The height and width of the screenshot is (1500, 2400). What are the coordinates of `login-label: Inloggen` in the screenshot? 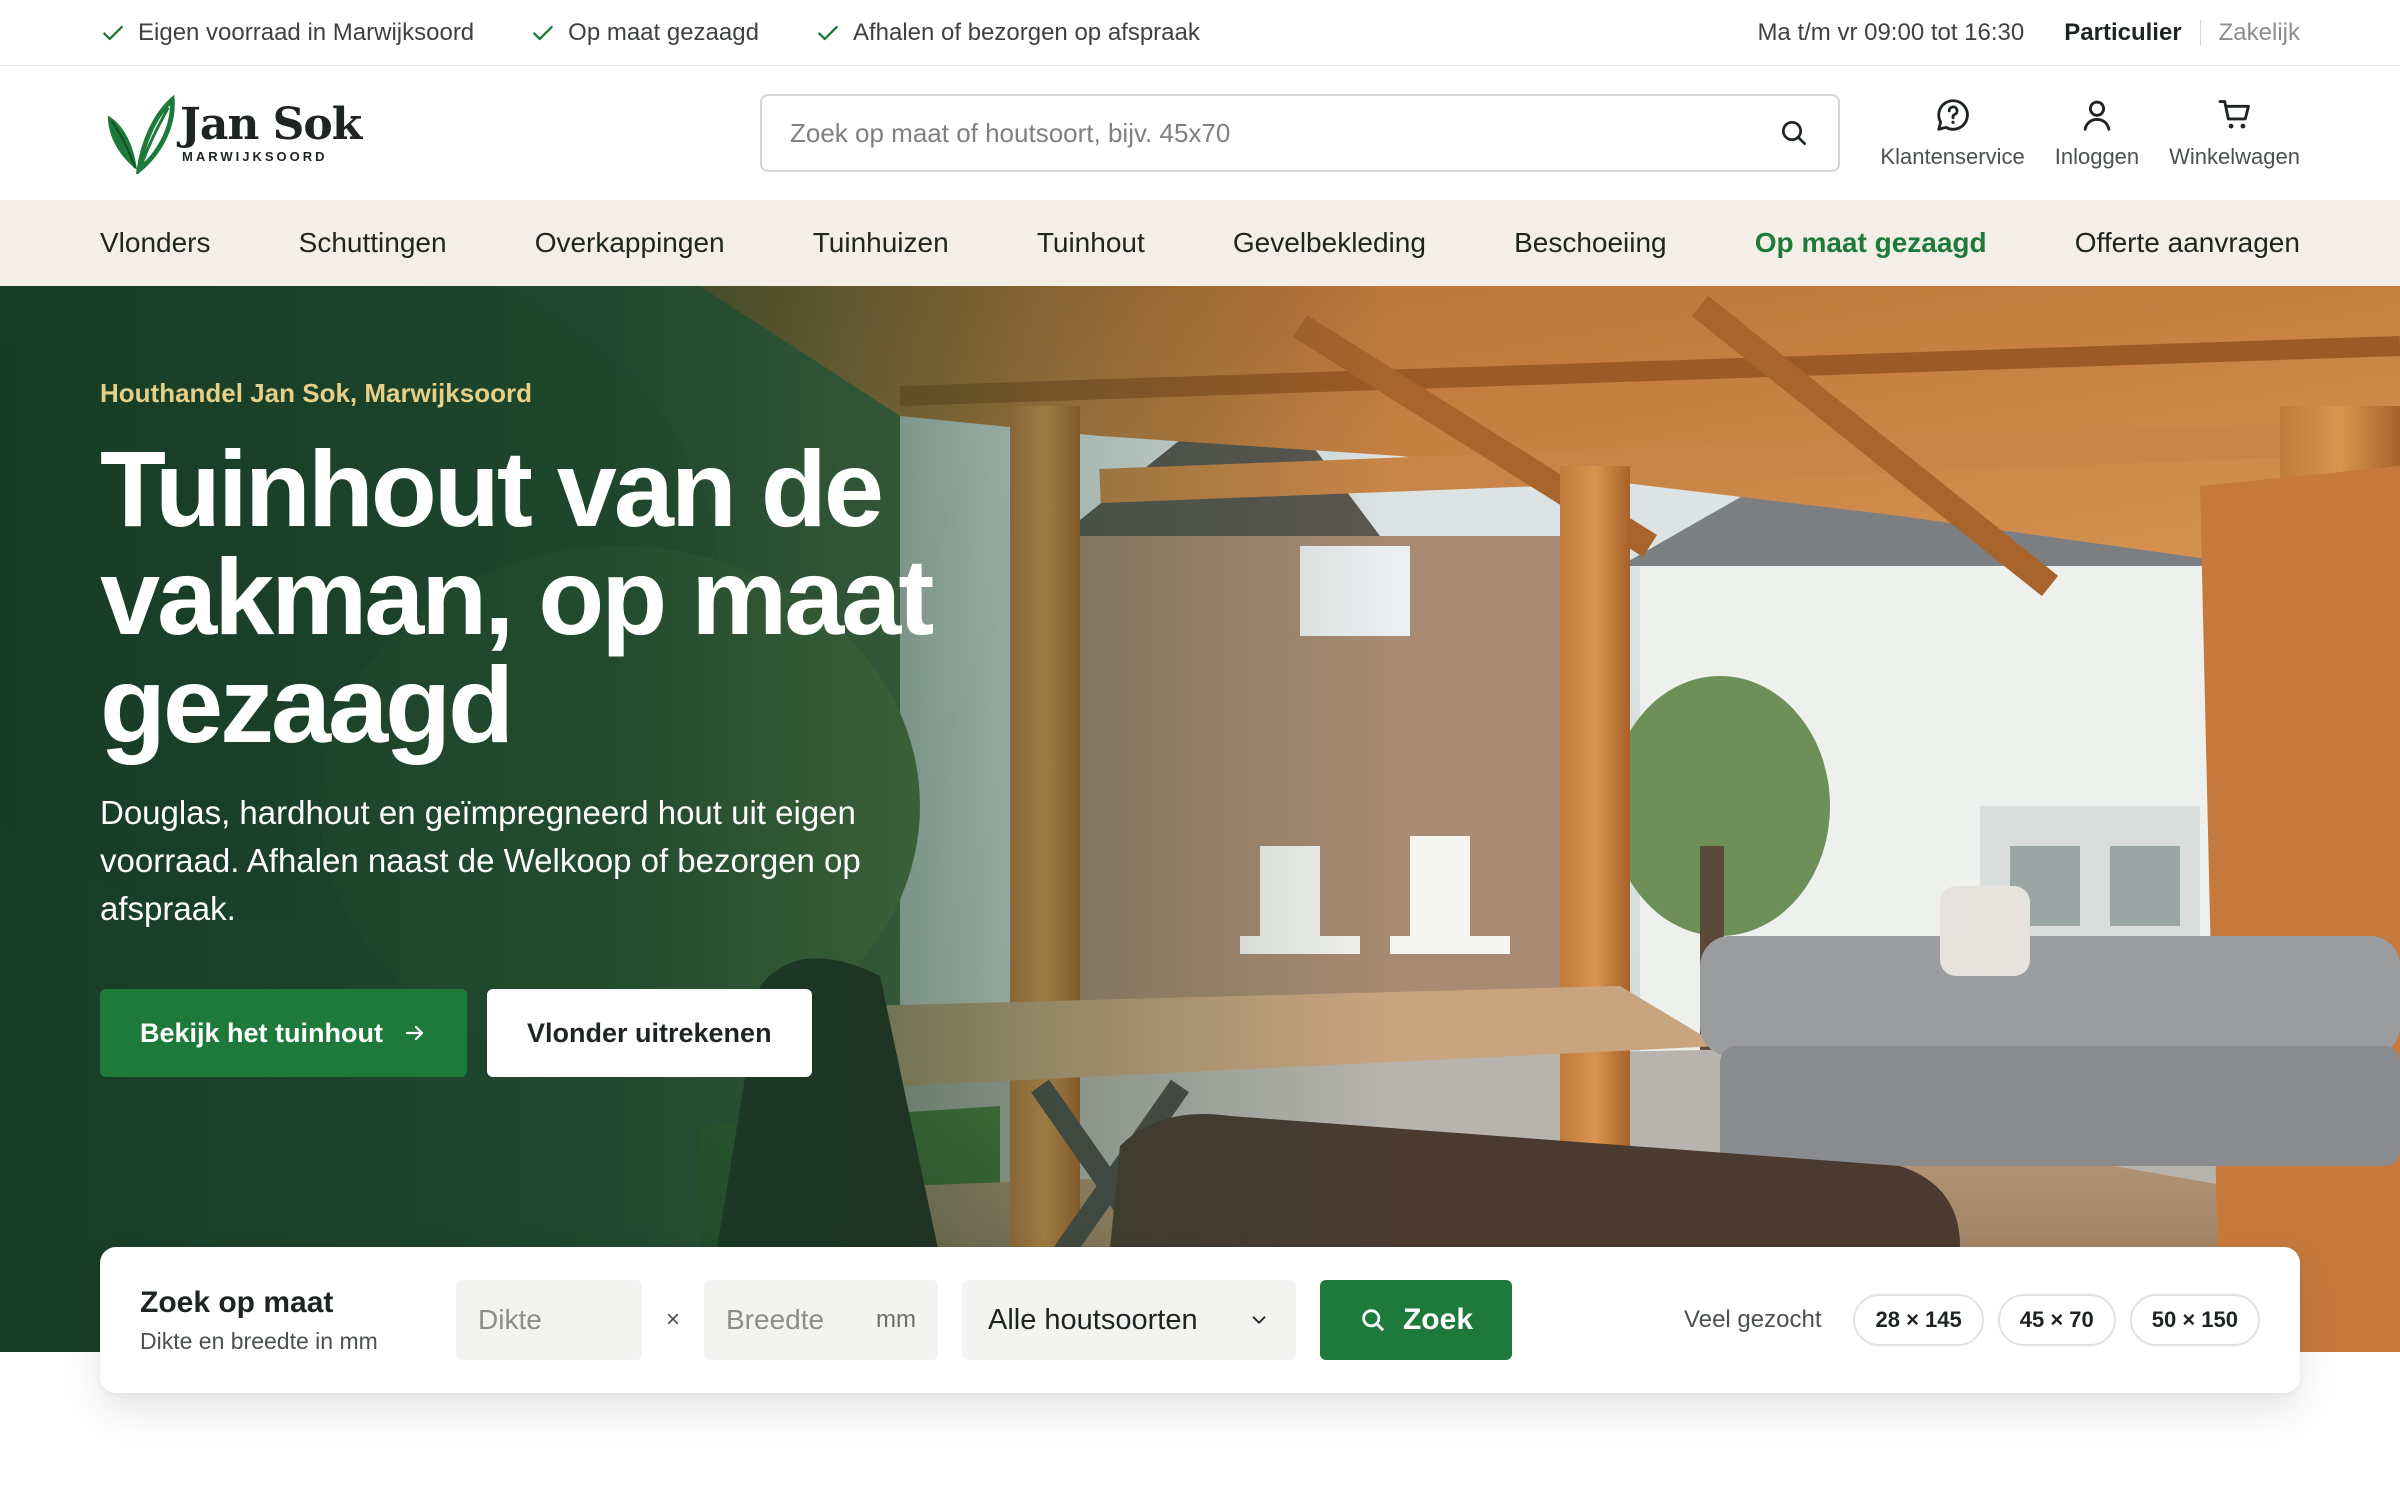 It's located at (2097, 156).